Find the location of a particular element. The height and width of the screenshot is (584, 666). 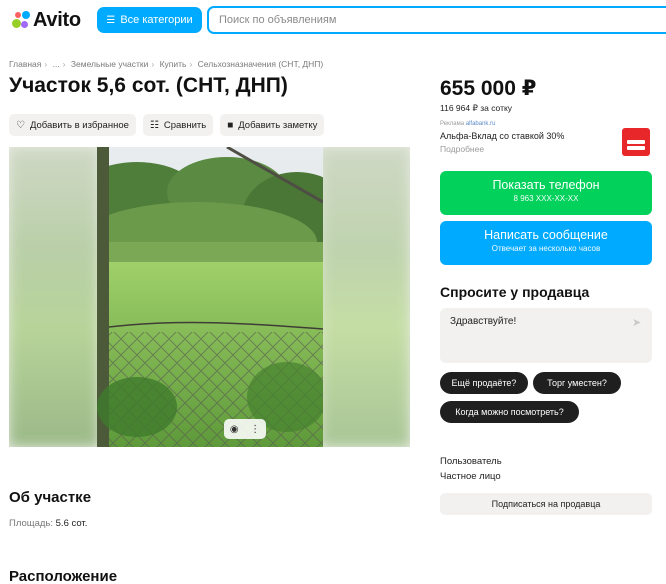

add-to-favorites-button: ♡ Добавить в избранное is located at coordinates (72, 125).